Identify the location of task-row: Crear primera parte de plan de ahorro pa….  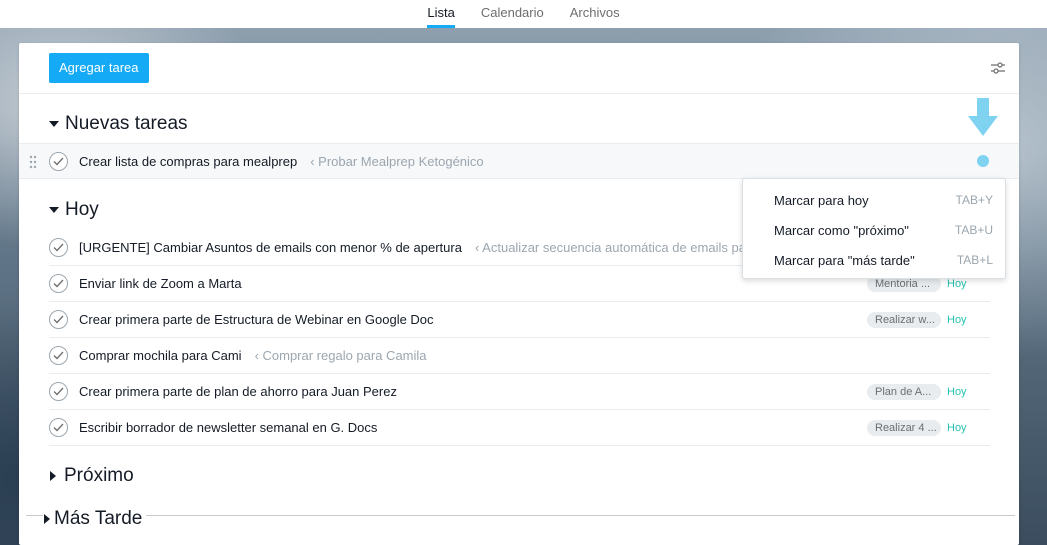
(519, 392).